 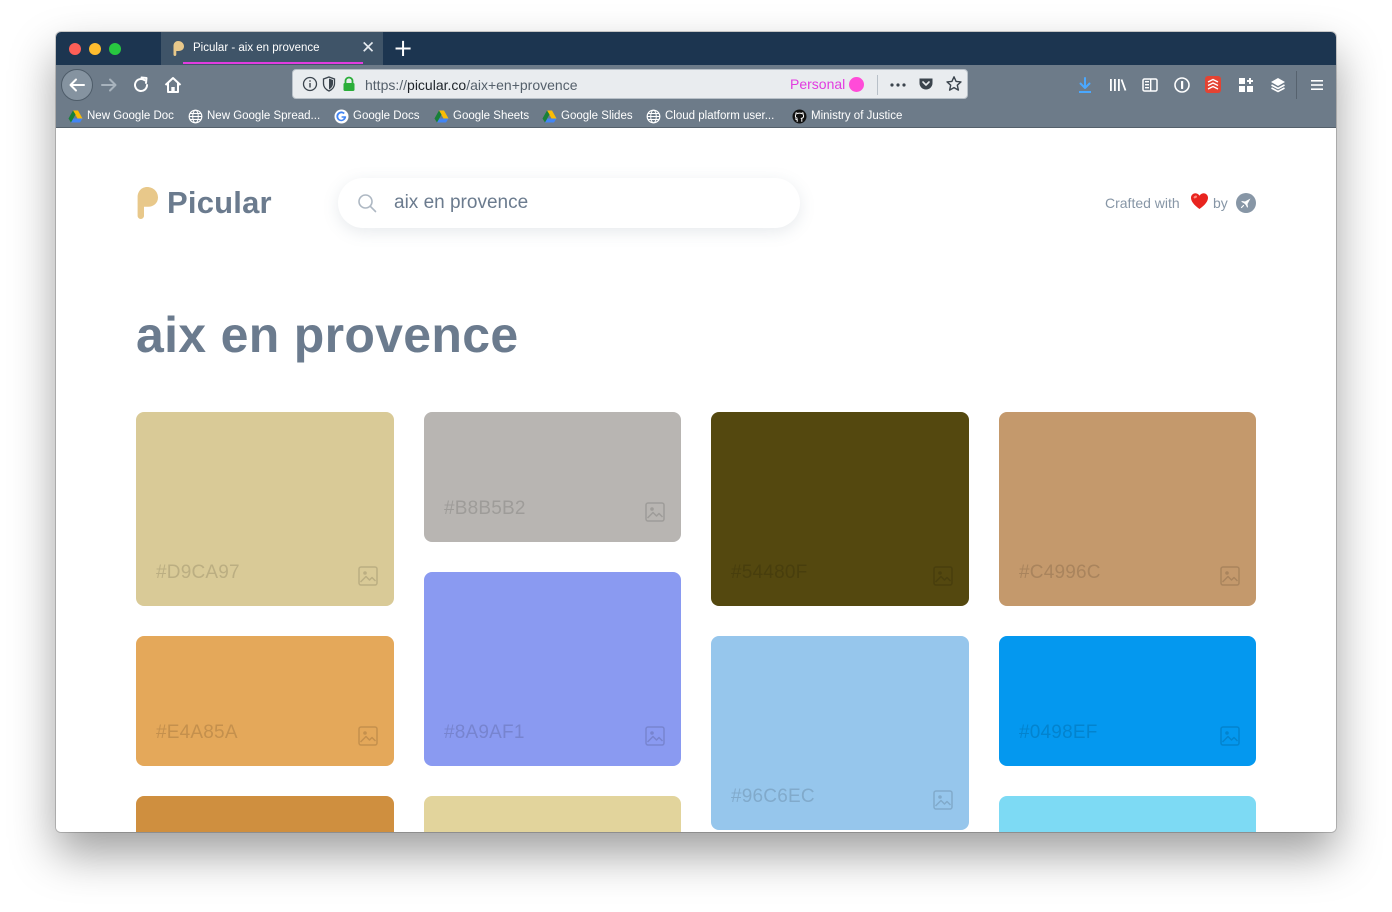 What do you see at coordinates (552, 669) in the screenshot?
I see `color-card: #8A9AF1` at bounding box center [552, 669].